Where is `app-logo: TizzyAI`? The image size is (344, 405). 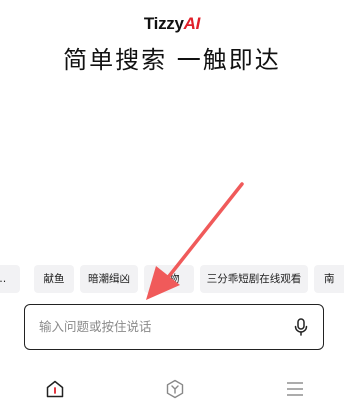
app-logo: TizzyAI is located at coordinates (172, 24).